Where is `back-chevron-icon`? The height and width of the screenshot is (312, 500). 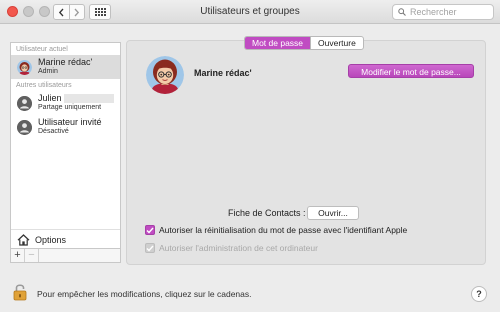 back-chevron-icon is located at coordinates (61, 12).